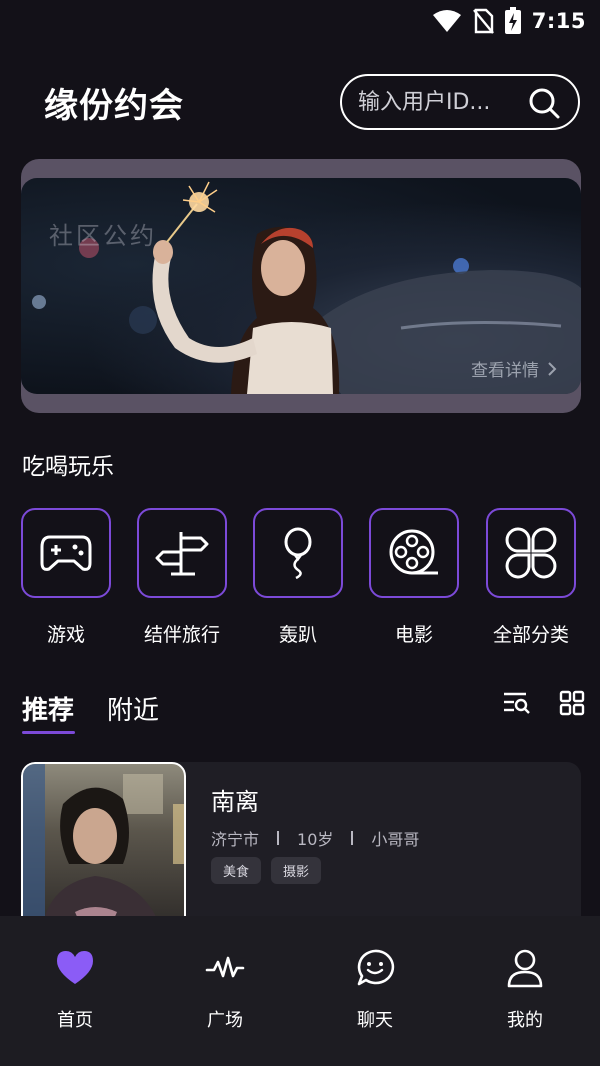 The height and width of the screenshot is (1066, 600). I want to click on category-party: 轰趴, so click(298, 577).